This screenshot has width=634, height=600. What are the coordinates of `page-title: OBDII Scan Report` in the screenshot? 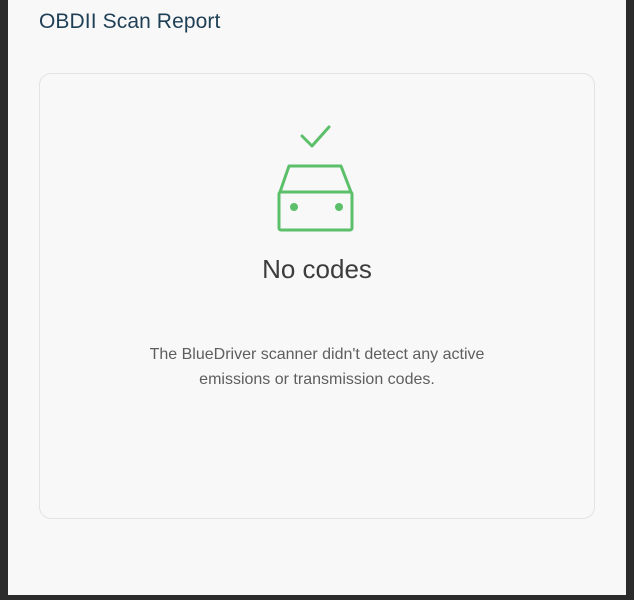 It's located at (130, 21).